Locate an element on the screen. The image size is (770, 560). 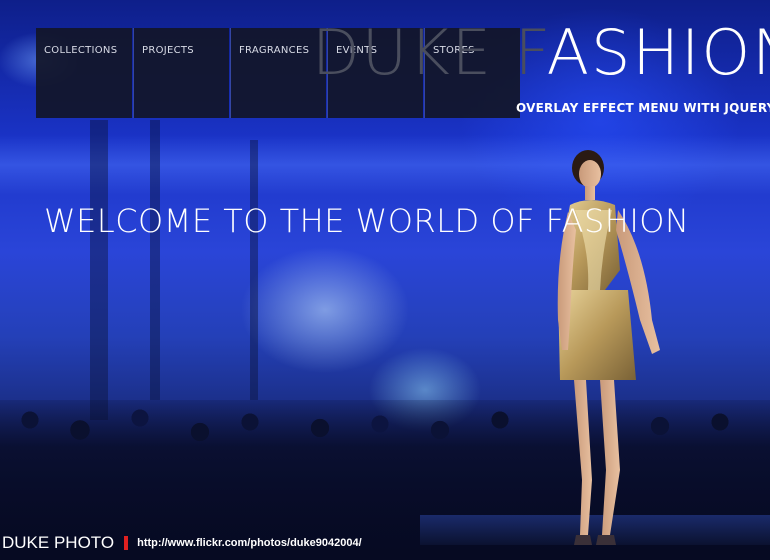
menu-item-label: PROJECTS is located at coordinates (168, 50).